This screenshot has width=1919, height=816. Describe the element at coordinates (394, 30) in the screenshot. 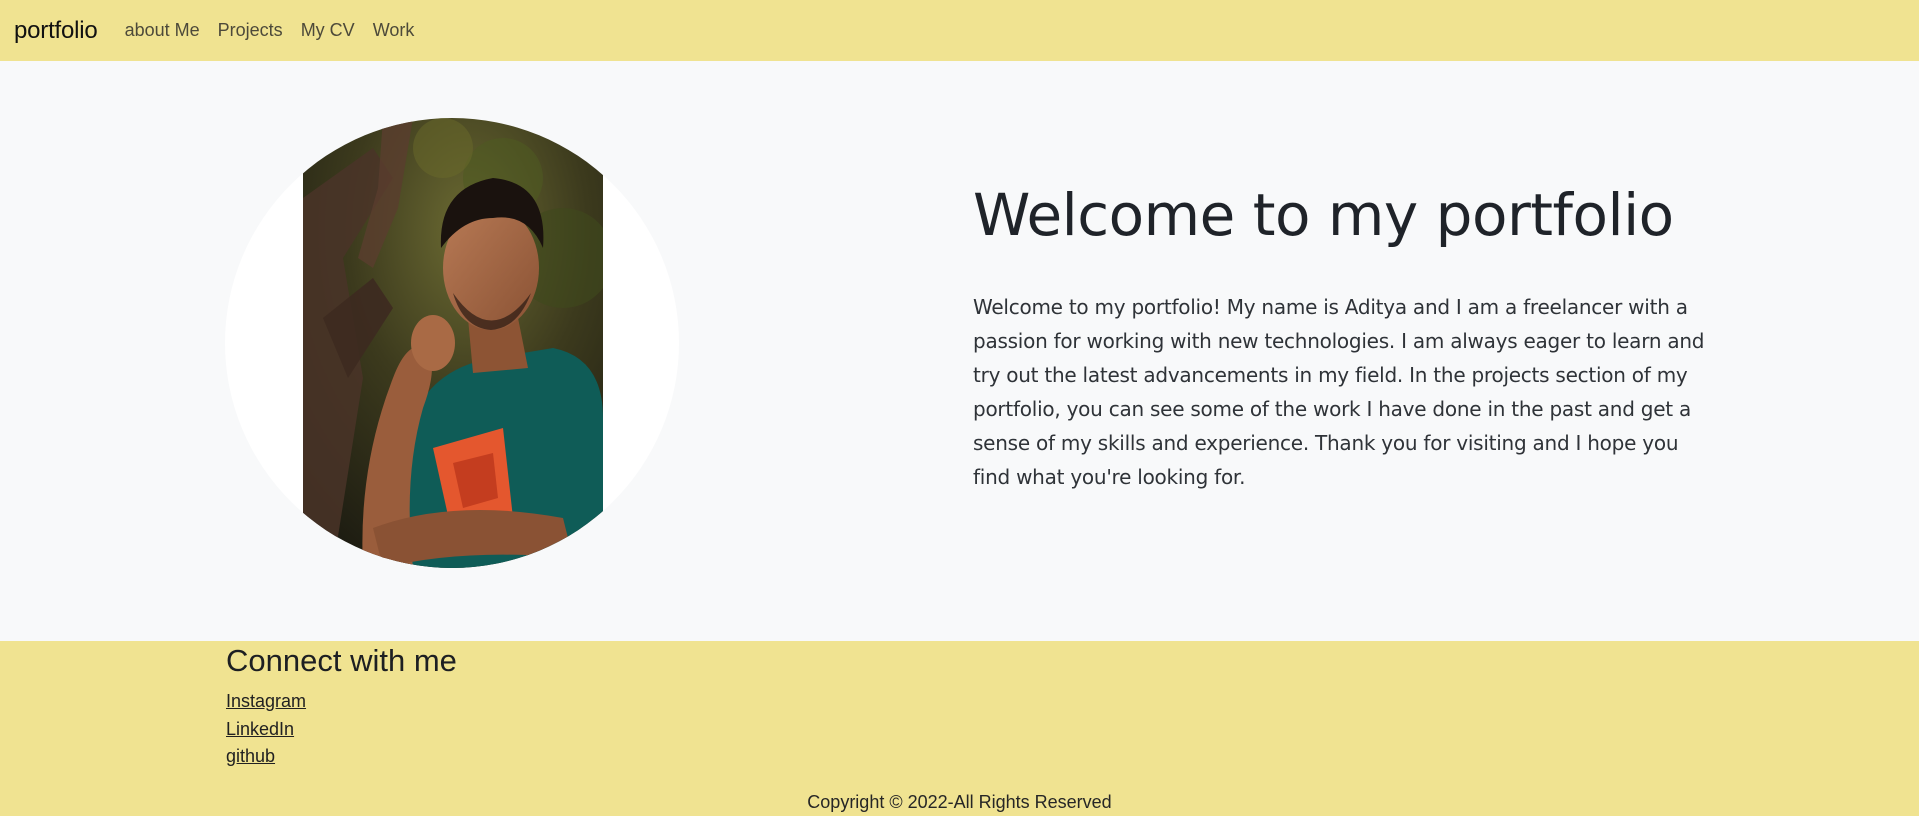

I see `nav-link-work: Work` at that location.